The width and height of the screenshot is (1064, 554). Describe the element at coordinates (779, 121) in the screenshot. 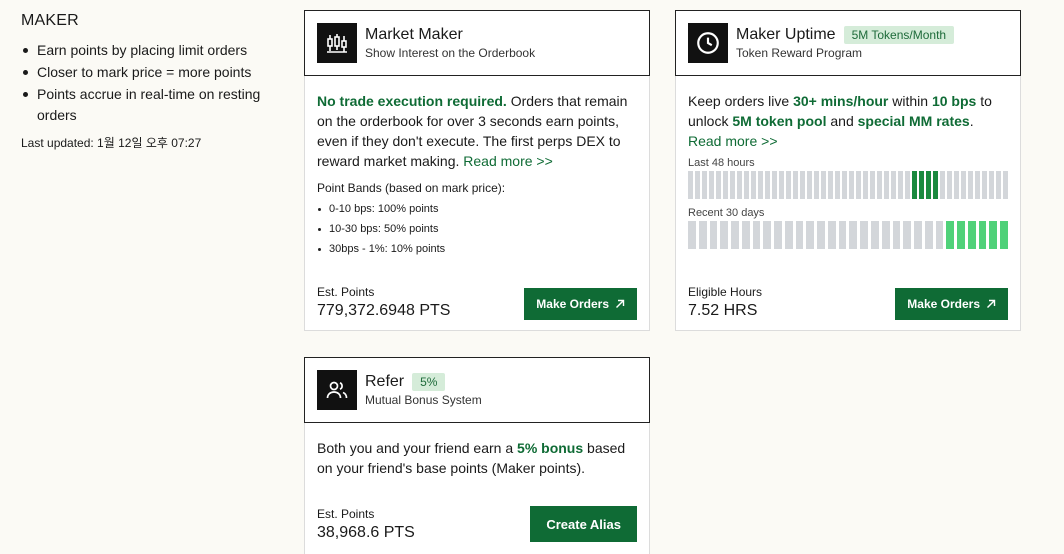

I see `desc-highlight: 5M token pool` at that location.